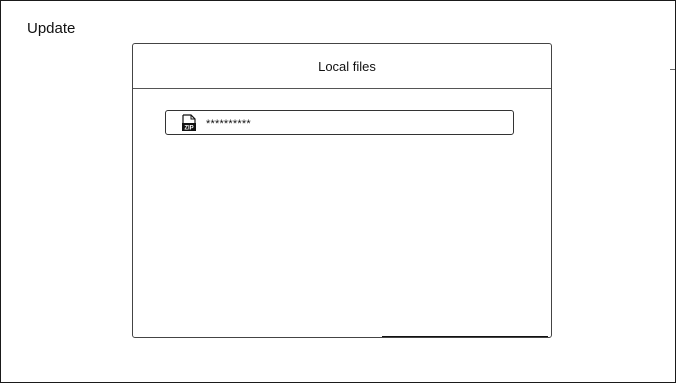  What do you see at coordinates (347, 66) in the screenshot?
I see `dialog-title: Local files` at bounding box center [347, 66].